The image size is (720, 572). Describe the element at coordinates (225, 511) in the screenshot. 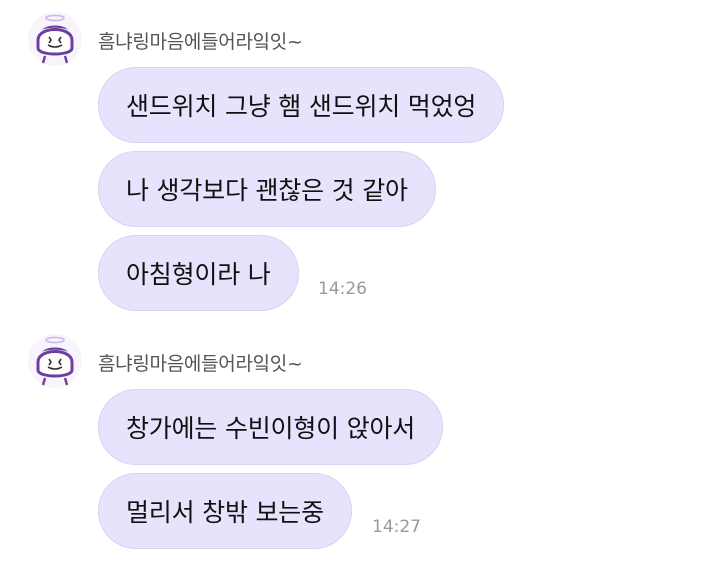

I see `message-bubble: 멀리서 창밖 보는중` at that location.